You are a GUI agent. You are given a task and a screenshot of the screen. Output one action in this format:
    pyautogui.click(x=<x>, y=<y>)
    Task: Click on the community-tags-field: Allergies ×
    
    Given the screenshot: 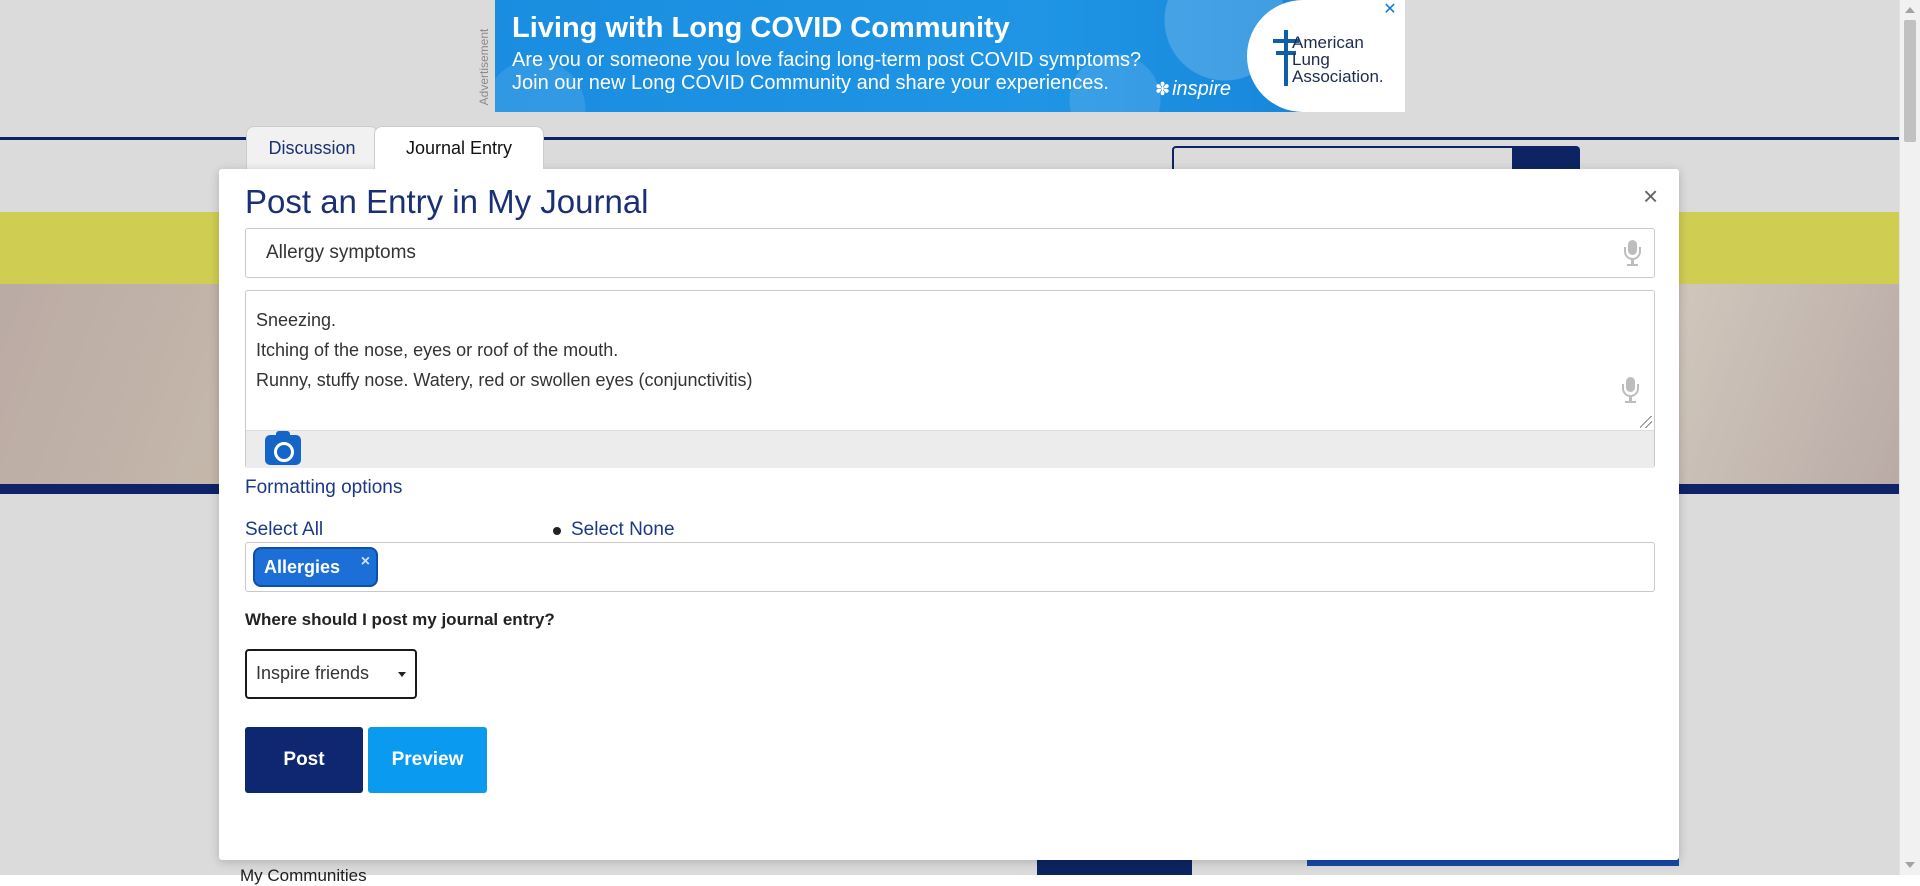 What is the action you would take?
    pyautogui.click(x=950, y=567)
    